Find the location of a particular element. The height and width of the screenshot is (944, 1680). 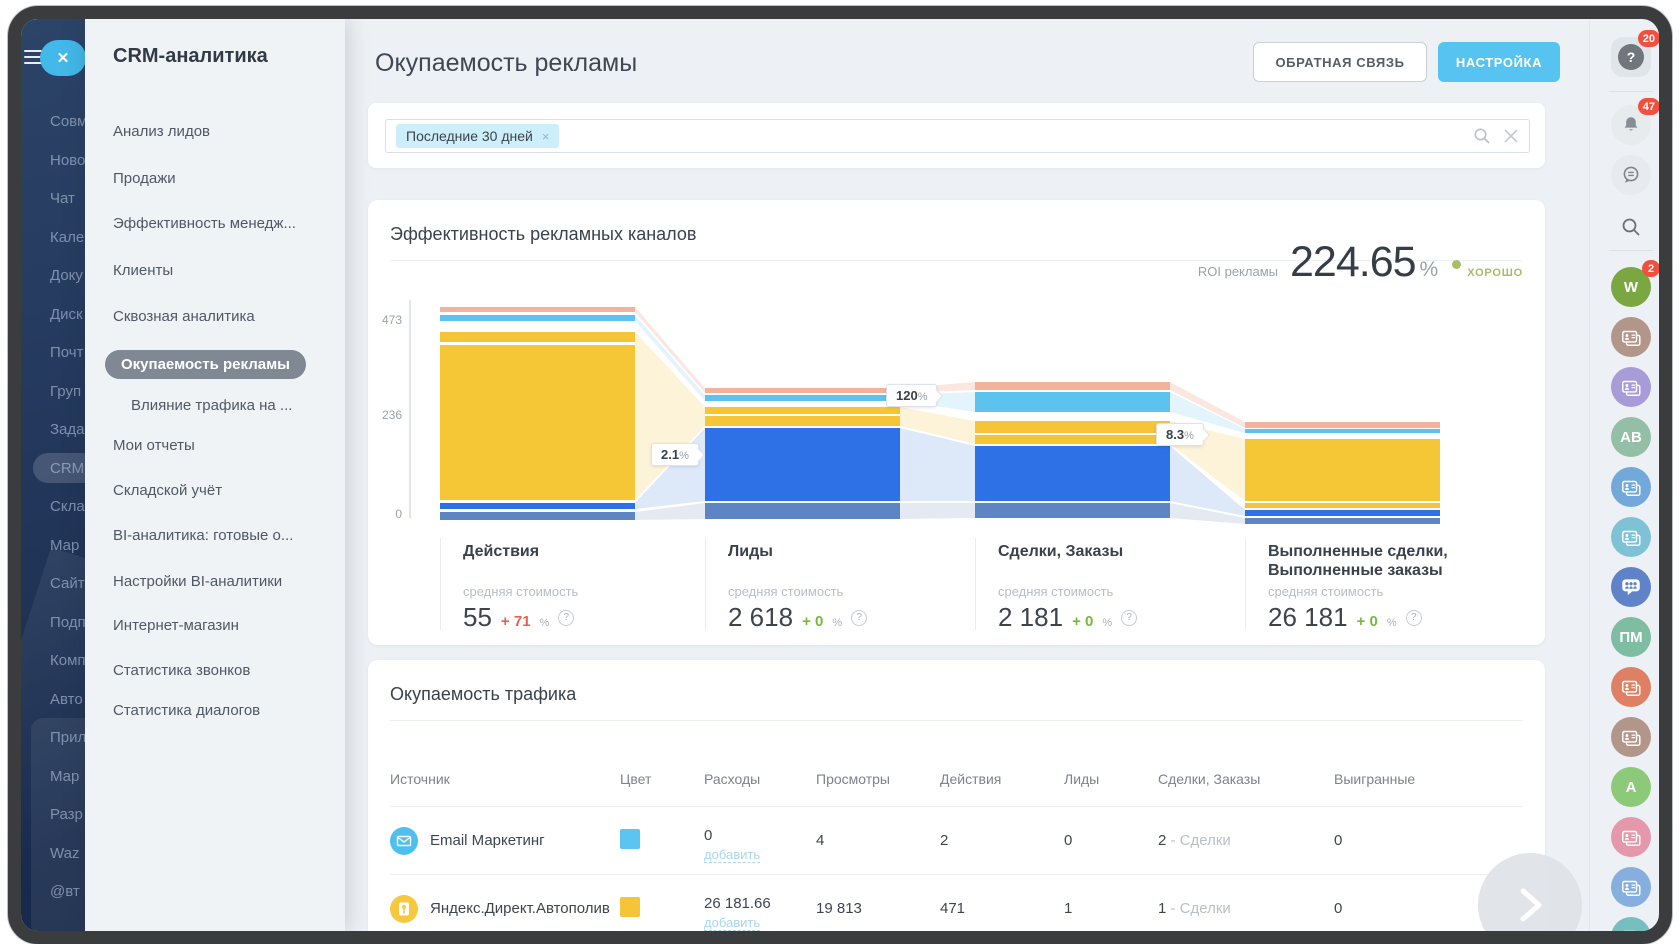

source-name: Яндекс.Директ.Автополив is located at coordinates (520, 908).